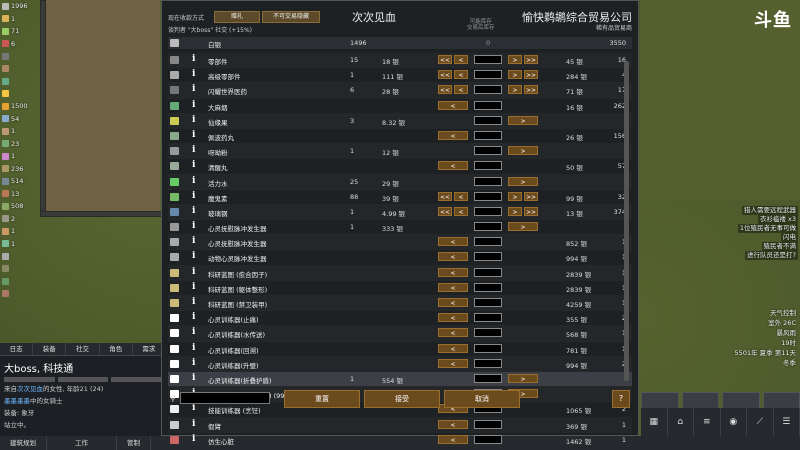  What do you see at coordinates (400, 440) in the screenshot?
I see `trade-row: i 仿生心脏 <1462 银 1` at bounding box center [400, 440].